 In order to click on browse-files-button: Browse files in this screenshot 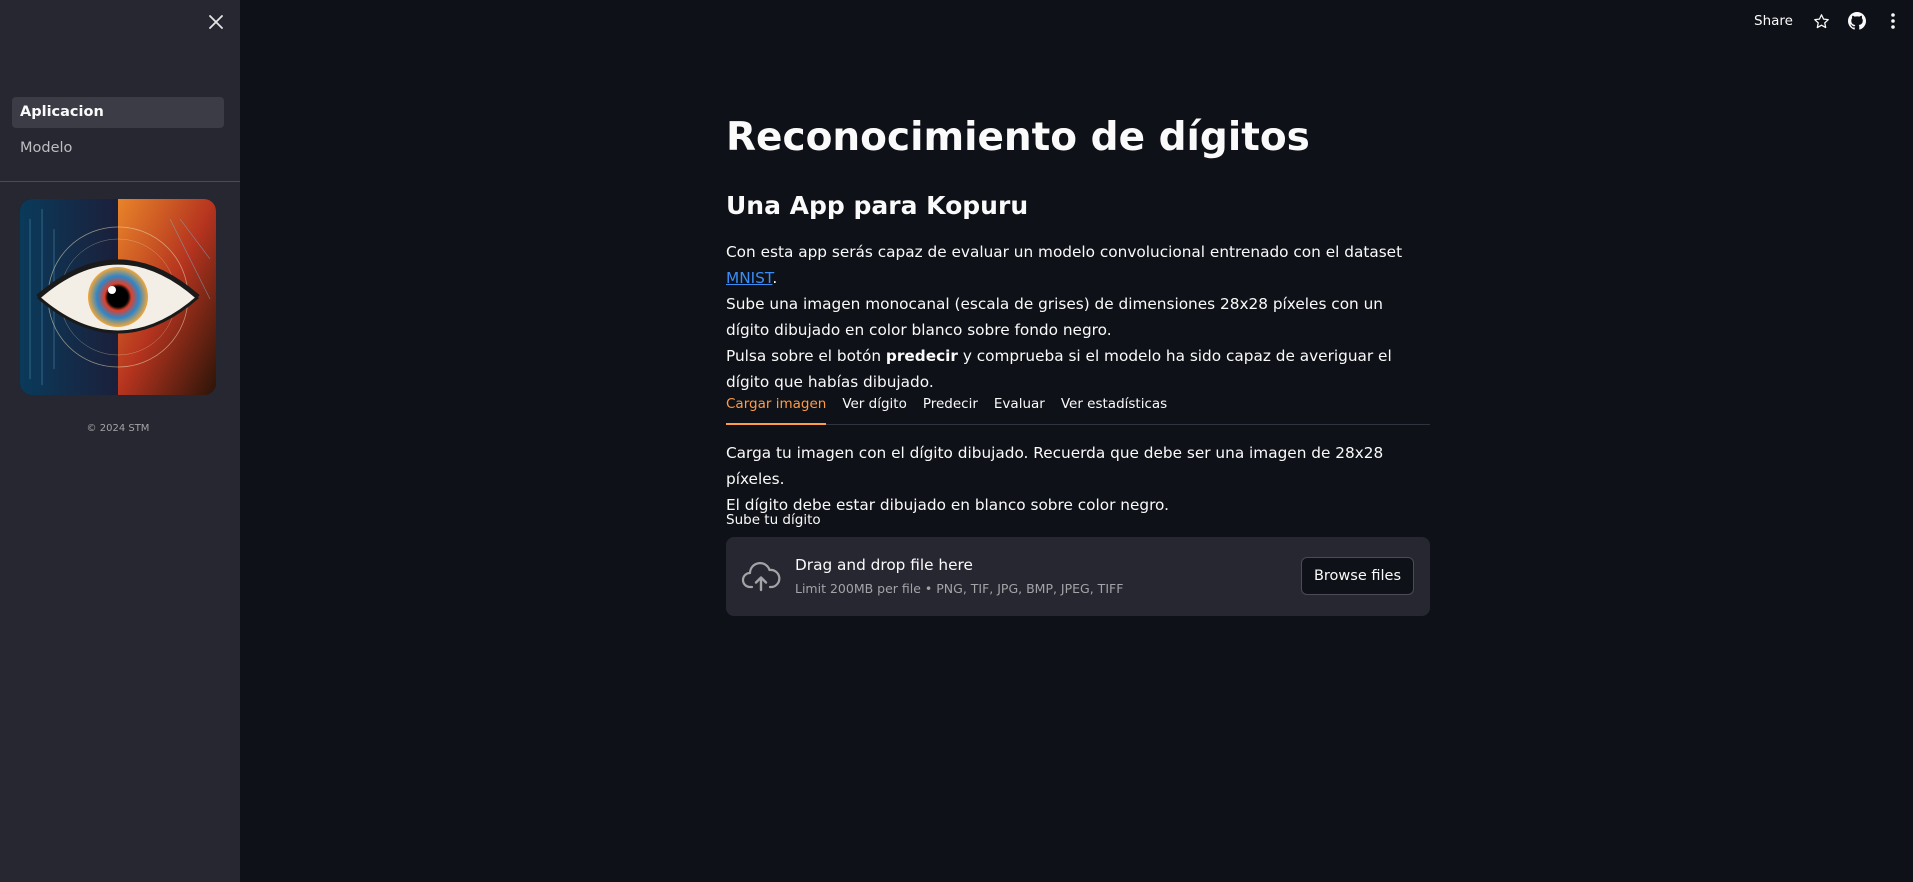, I will do `click(1357, 576)`.